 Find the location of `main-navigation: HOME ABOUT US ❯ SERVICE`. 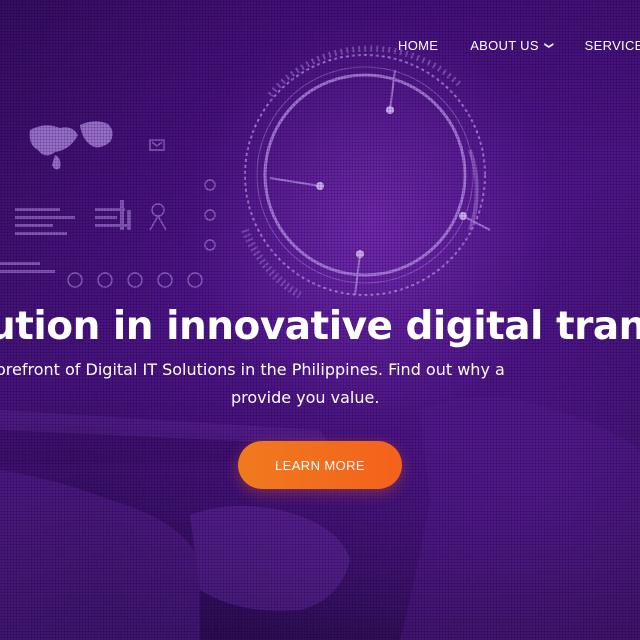

main-navigation: HOME ABOUT US ❯ SERVICE is located at coordinates (519, 45).